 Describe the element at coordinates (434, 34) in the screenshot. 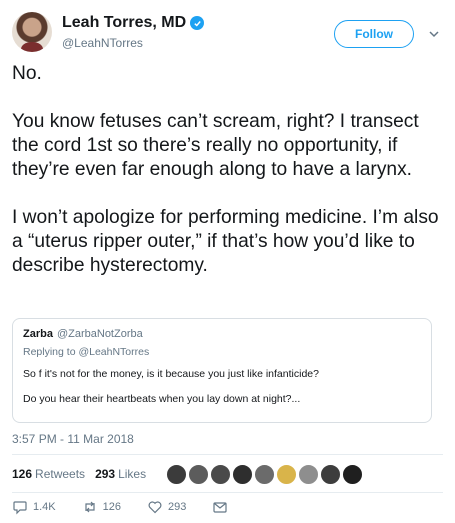

I see `chevron-down-icon` at that location.